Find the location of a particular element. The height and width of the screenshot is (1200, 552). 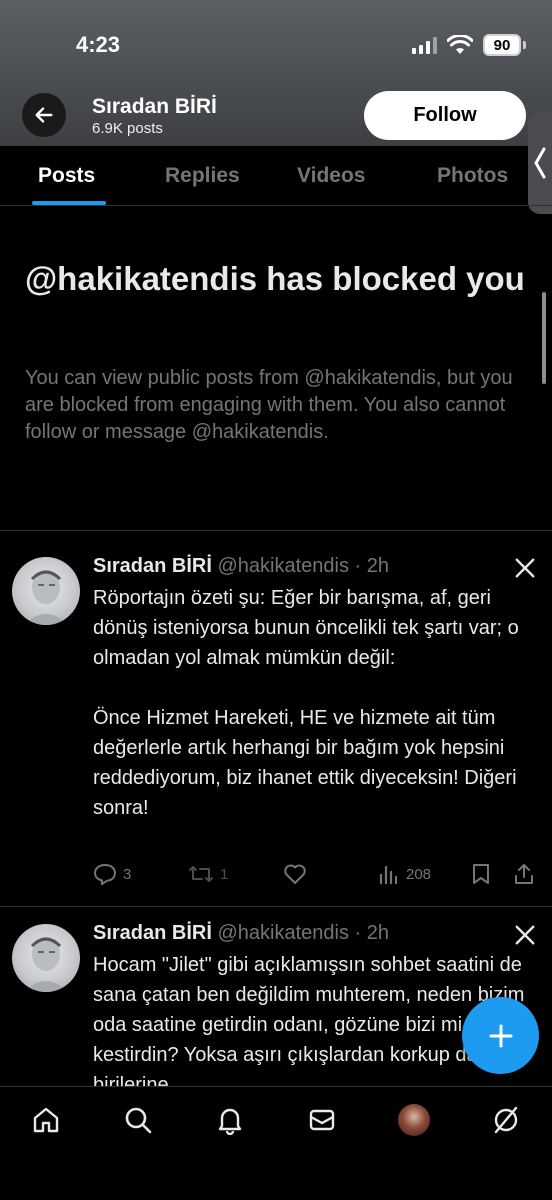

tab-videos: Videos is located at coordinates (331, 176).